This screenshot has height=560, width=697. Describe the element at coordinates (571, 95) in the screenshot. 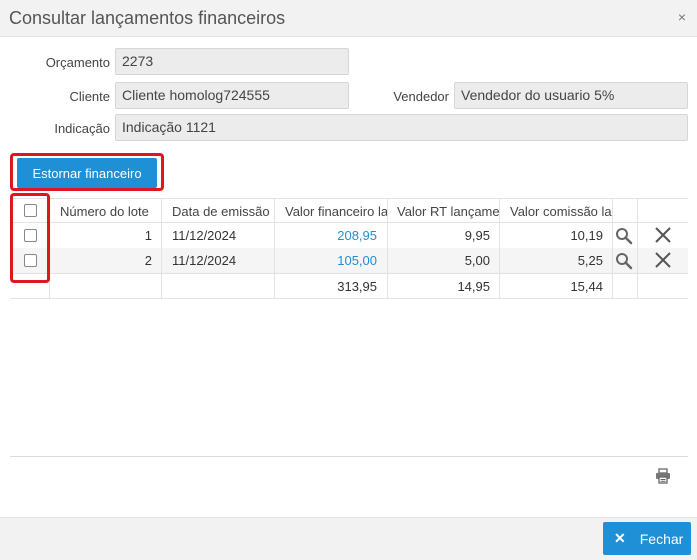

I see `vendedor-field: Vendedor do usuario 5%` at that location.